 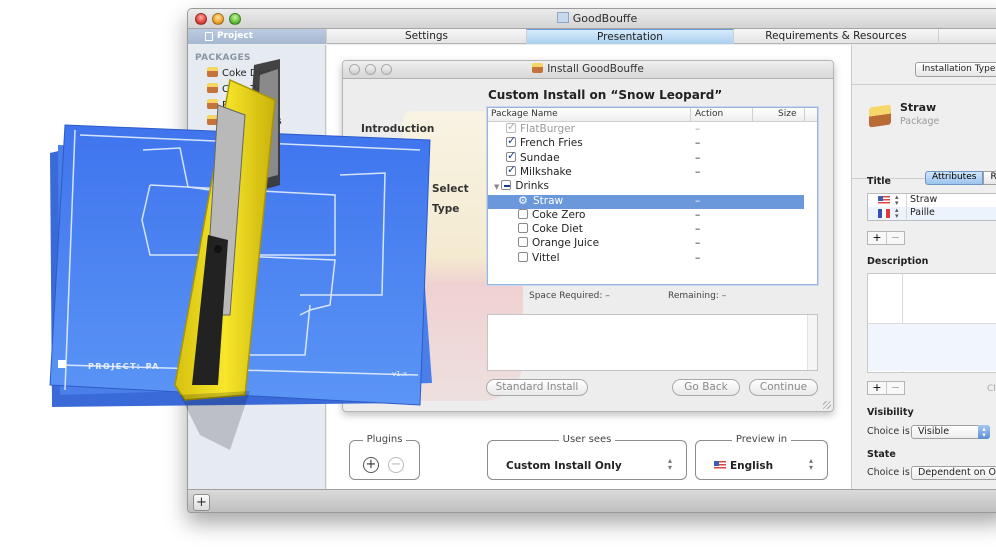 I want to click on tab-requirements-resources: Requirements & Resources, so click(x=835, y=36).